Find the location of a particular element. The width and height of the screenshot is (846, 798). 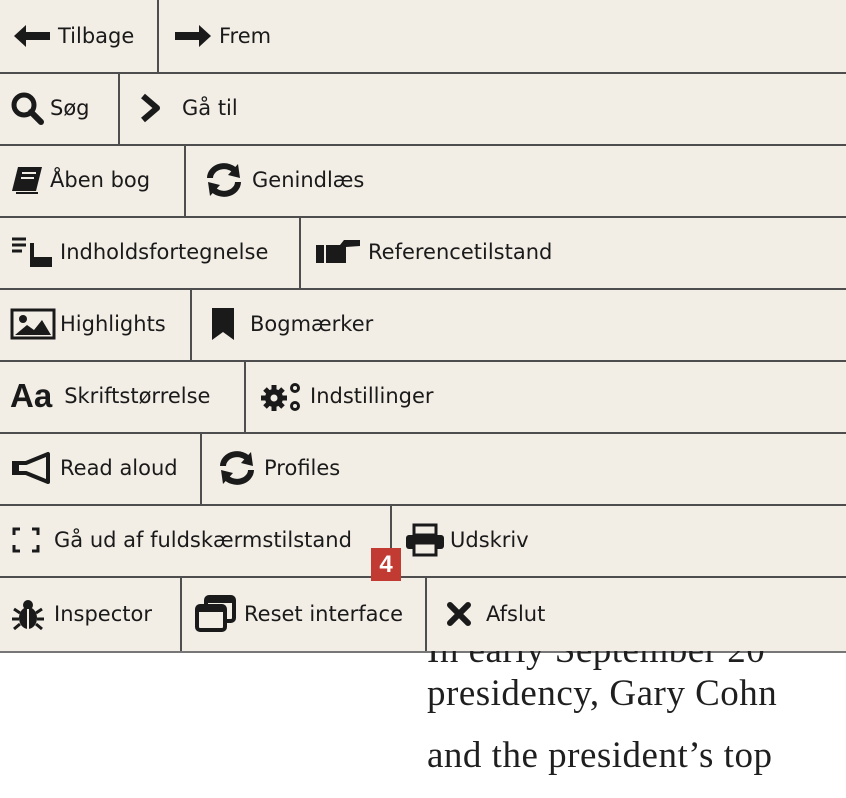

highlights-button: Highlights is located at coordinates (88, 324).